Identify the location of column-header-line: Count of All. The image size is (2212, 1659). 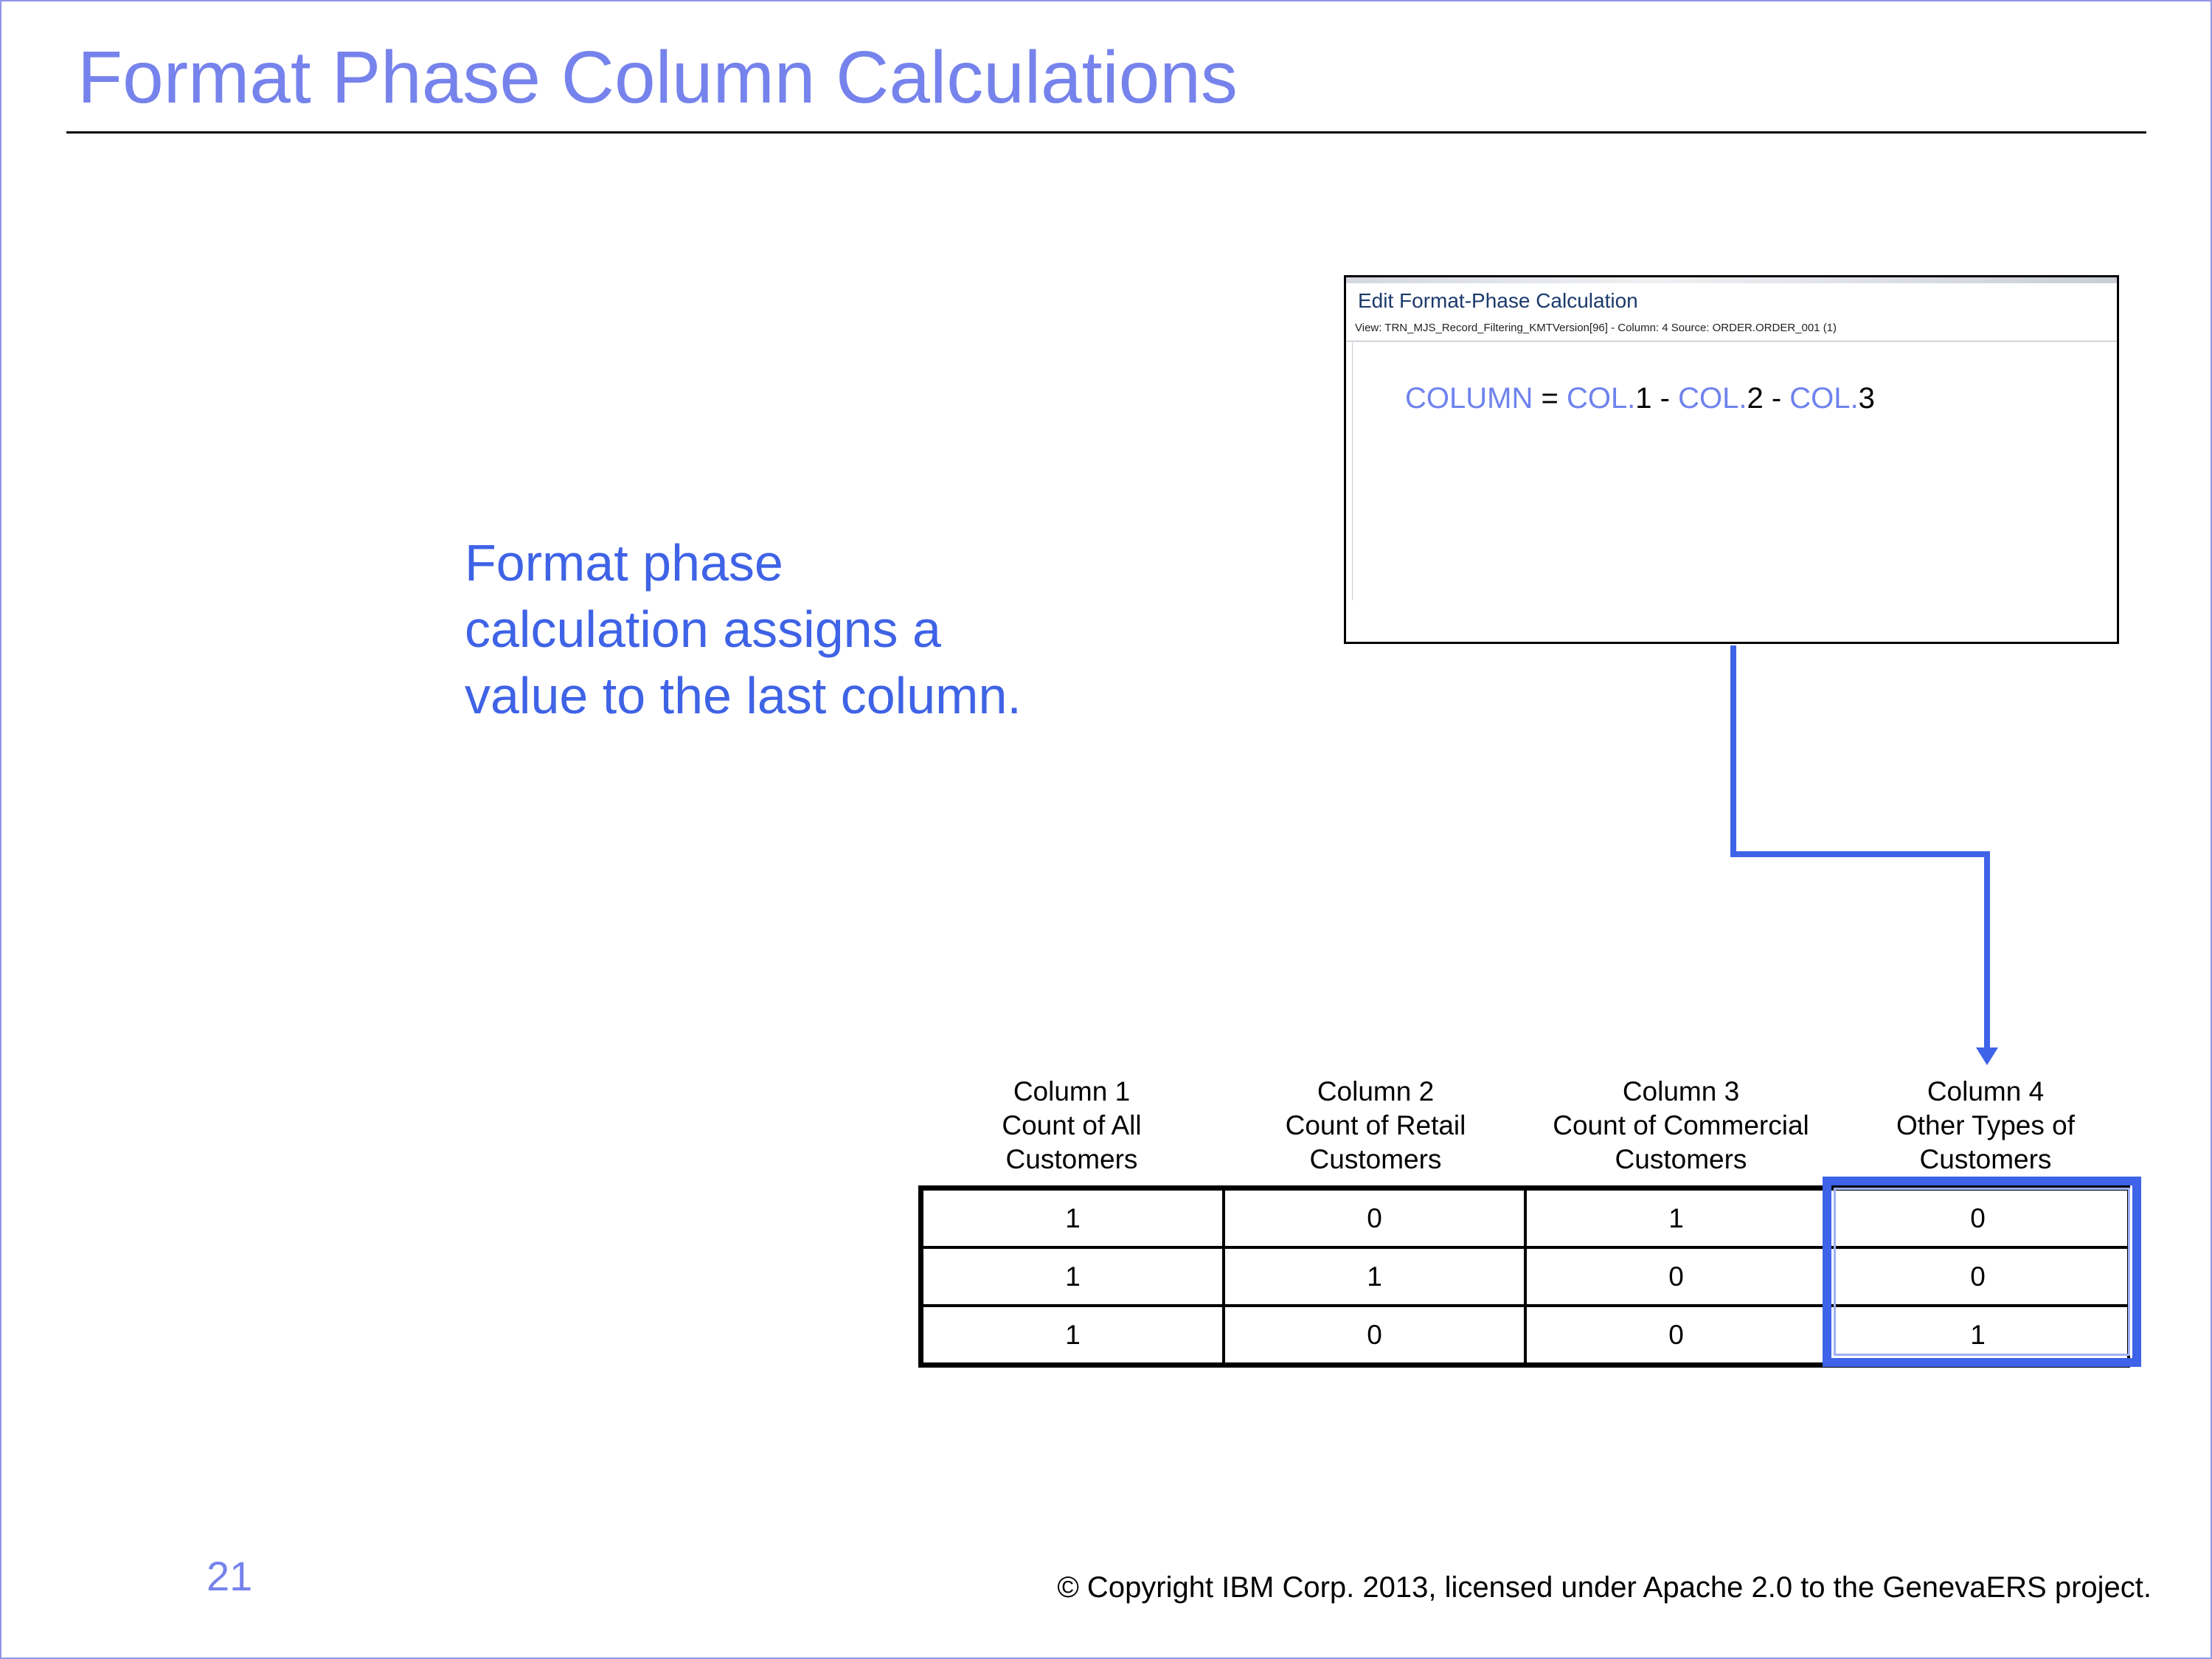
(1072, 1125).